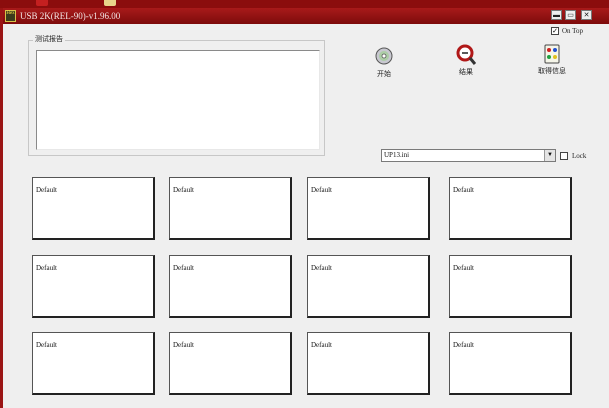  What do you see at coordinates (384, 74) in the screenshot?
I see `start-label: 开始` at bounding box center [384, 74].